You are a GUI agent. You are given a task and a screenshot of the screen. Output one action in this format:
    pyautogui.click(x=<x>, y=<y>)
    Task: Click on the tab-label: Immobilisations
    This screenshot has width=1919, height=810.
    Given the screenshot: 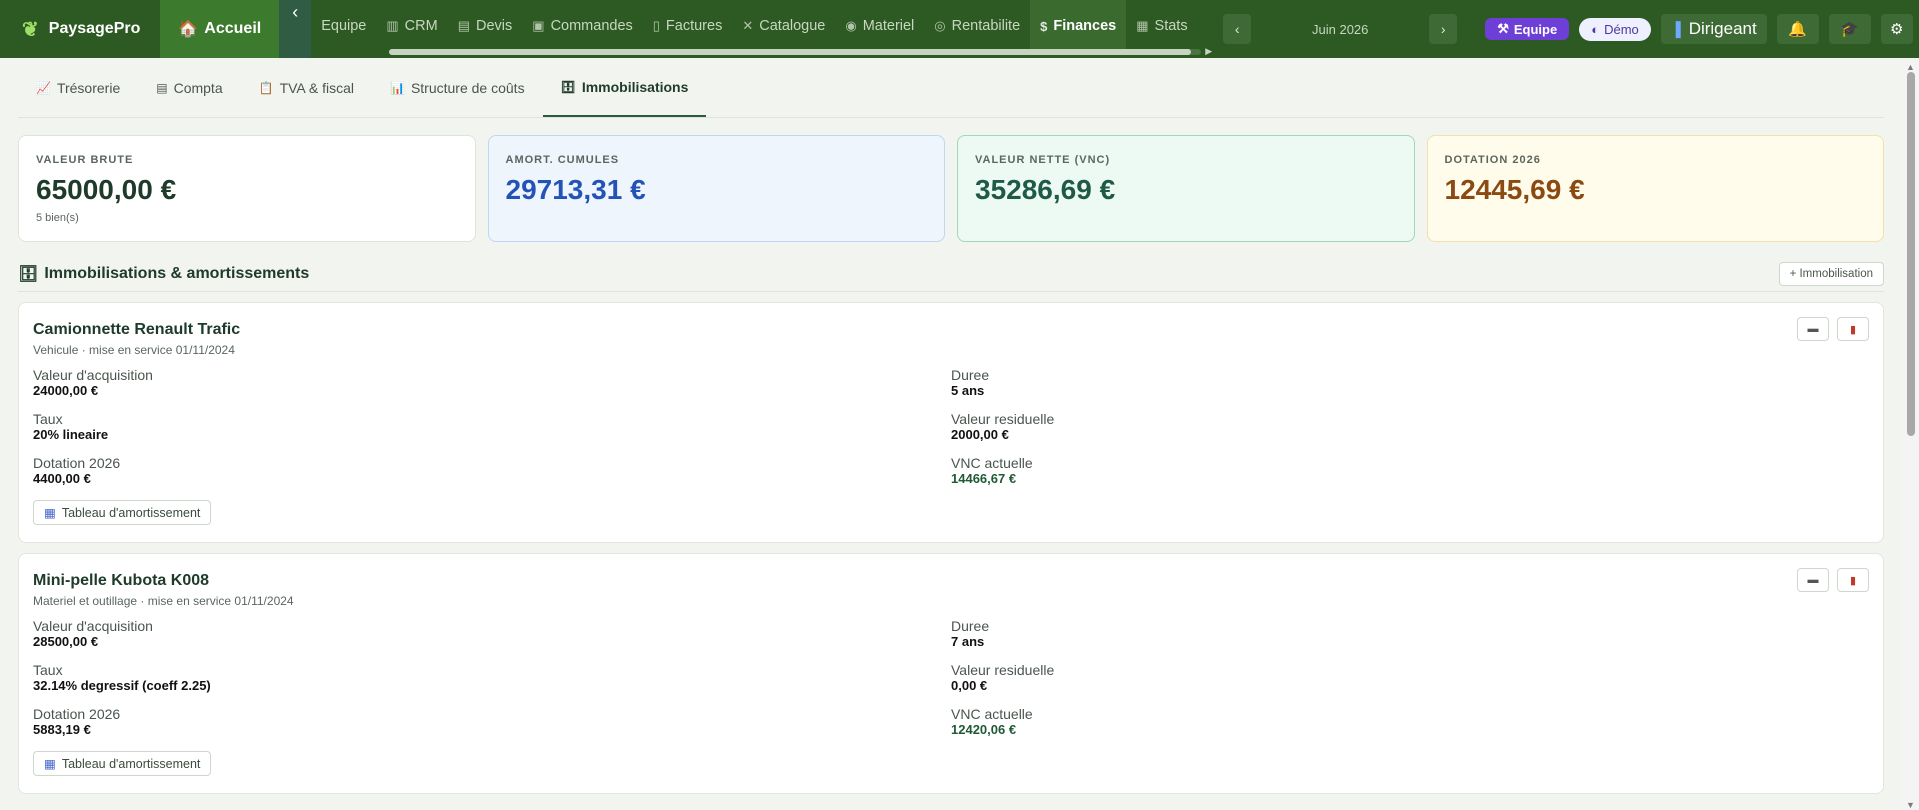 What is the action you would take?
    pyautogui.click(x=635, y=87)
    